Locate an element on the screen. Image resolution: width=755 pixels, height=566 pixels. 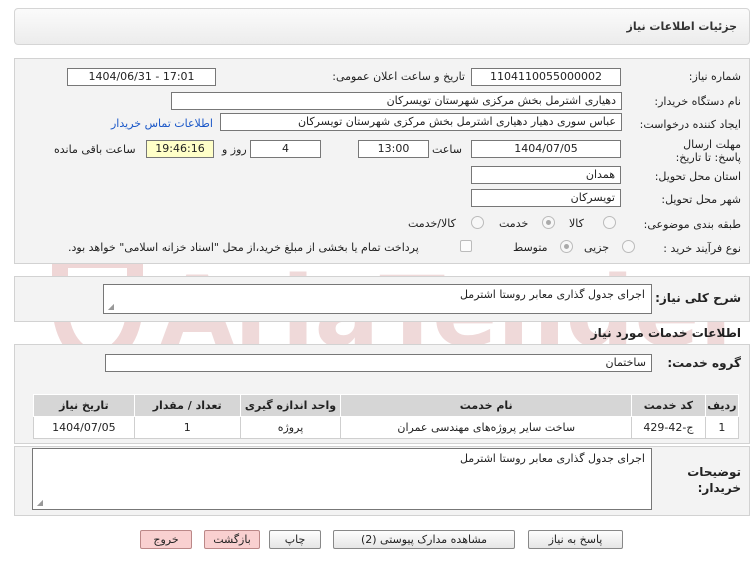
city-field: تویسرکان is located at coordinates (546, 198).